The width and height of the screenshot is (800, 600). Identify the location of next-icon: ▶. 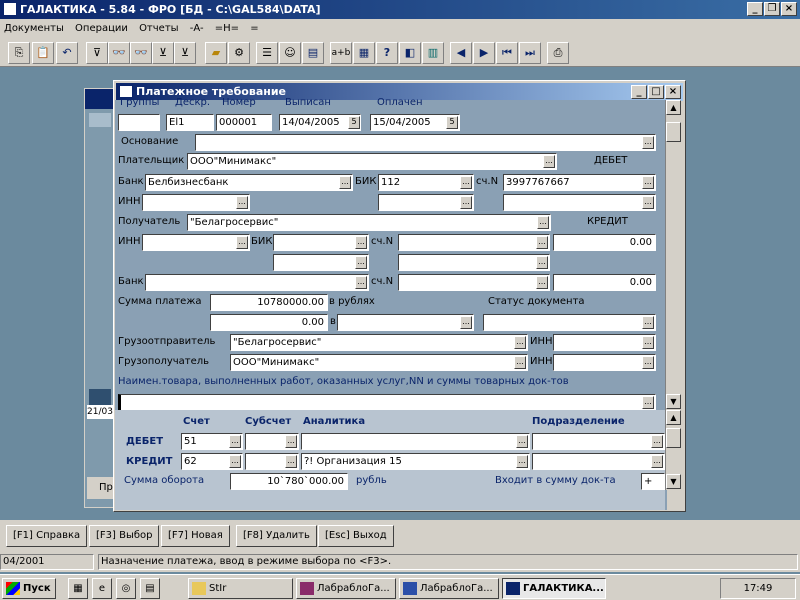
(484, 53).